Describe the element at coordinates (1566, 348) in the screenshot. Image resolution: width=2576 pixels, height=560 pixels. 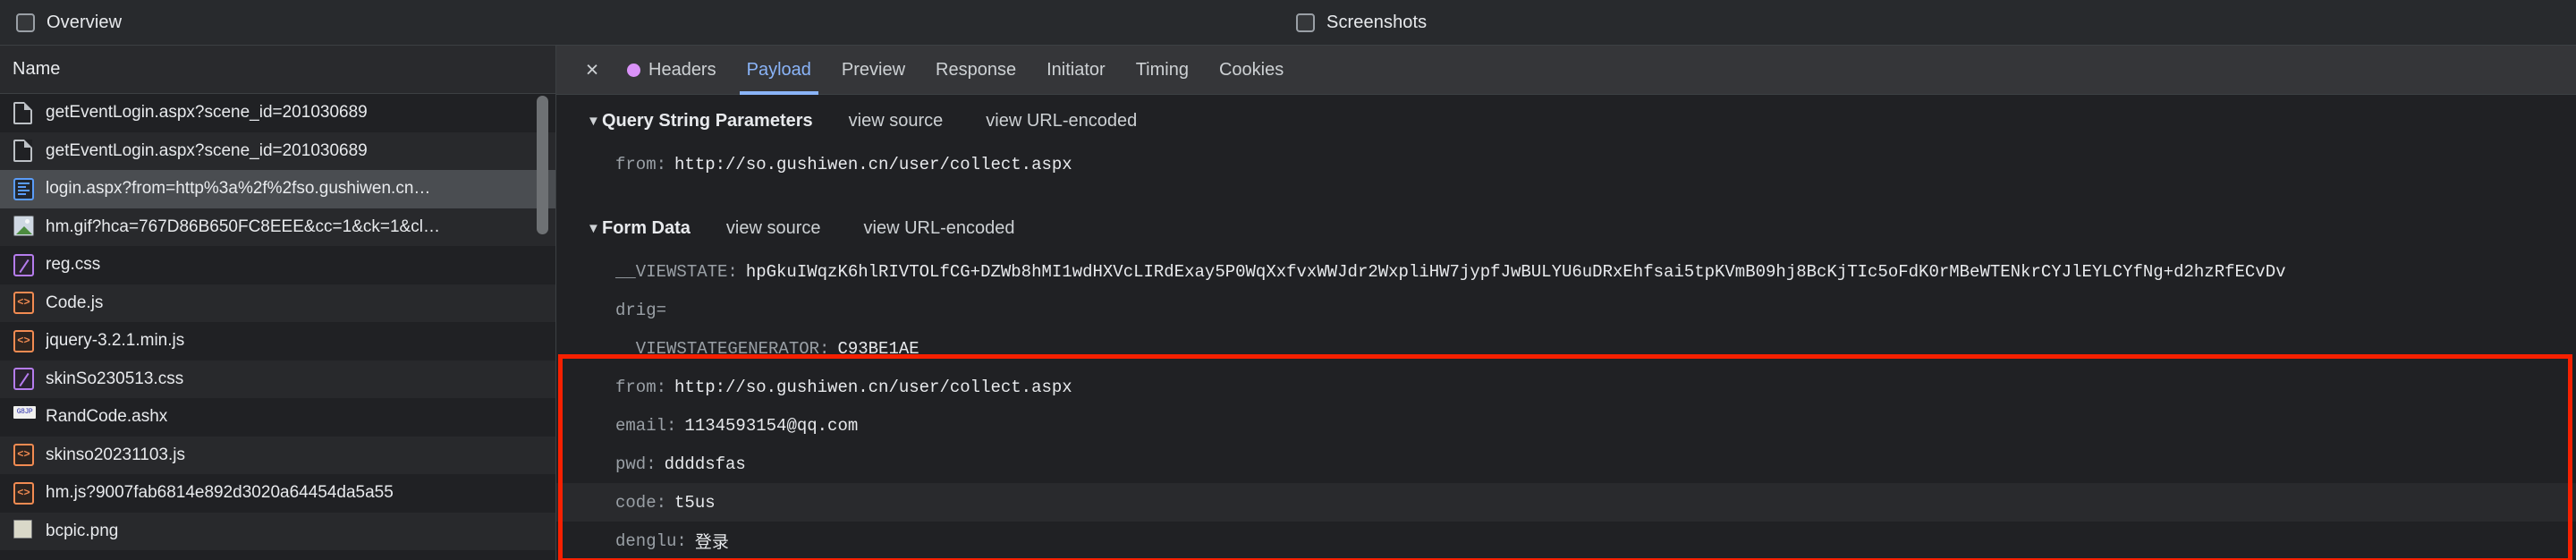
I see `parameter-row: __VIEWSTATEGENERATOR: C93BE1AE` at that location.